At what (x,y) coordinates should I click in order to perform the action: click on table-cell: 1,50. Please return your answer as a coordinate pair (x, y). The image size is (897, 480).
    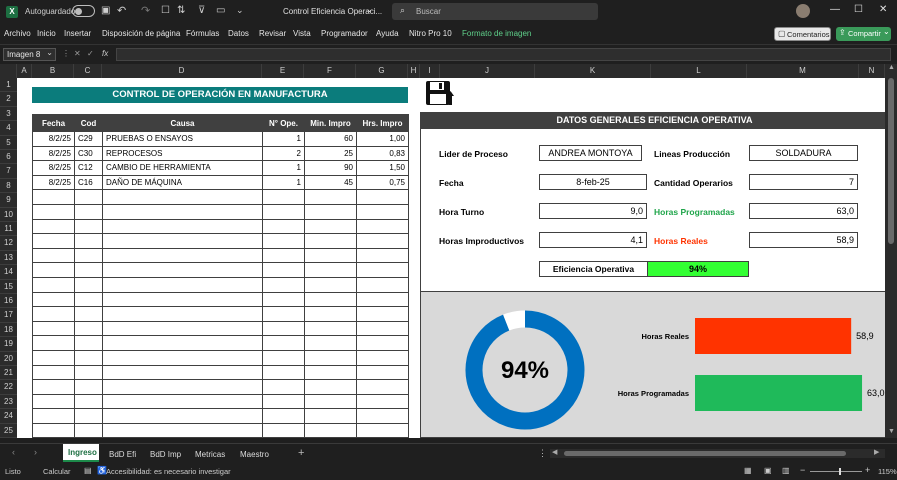
    Looking at the image, I should click on (382, 168).